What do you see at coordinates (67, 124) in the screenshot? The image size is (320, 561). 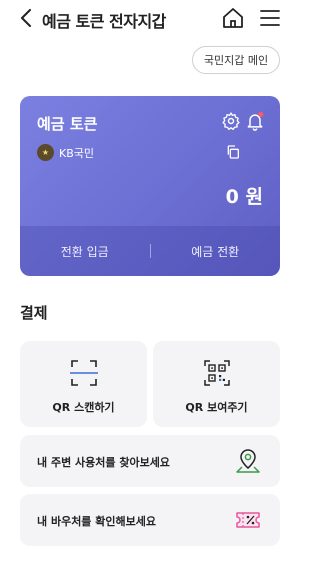 I see `card-title: 예금 토큰` at bounding box center [67, 124].